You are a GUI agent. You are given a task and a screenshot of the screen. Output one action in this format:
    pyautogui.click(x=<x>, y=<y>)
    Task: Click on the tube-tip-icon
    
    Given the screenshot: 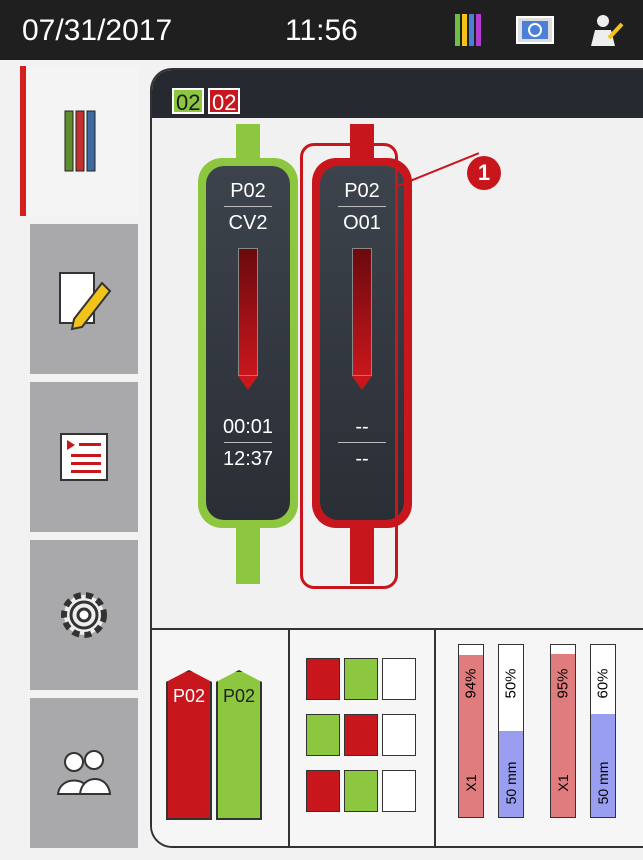 What is the action you would take?
    pyautogui.click(x=248, y=383)
    